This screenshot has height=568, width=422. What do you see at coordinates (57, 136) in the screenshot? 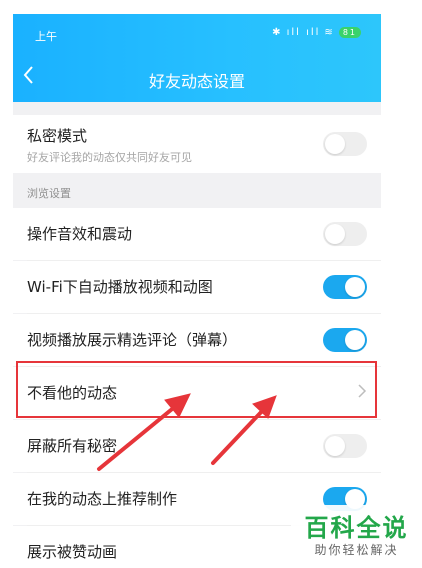
I see `private-mode-label: 私密模式` at bounding box center [57, 136].